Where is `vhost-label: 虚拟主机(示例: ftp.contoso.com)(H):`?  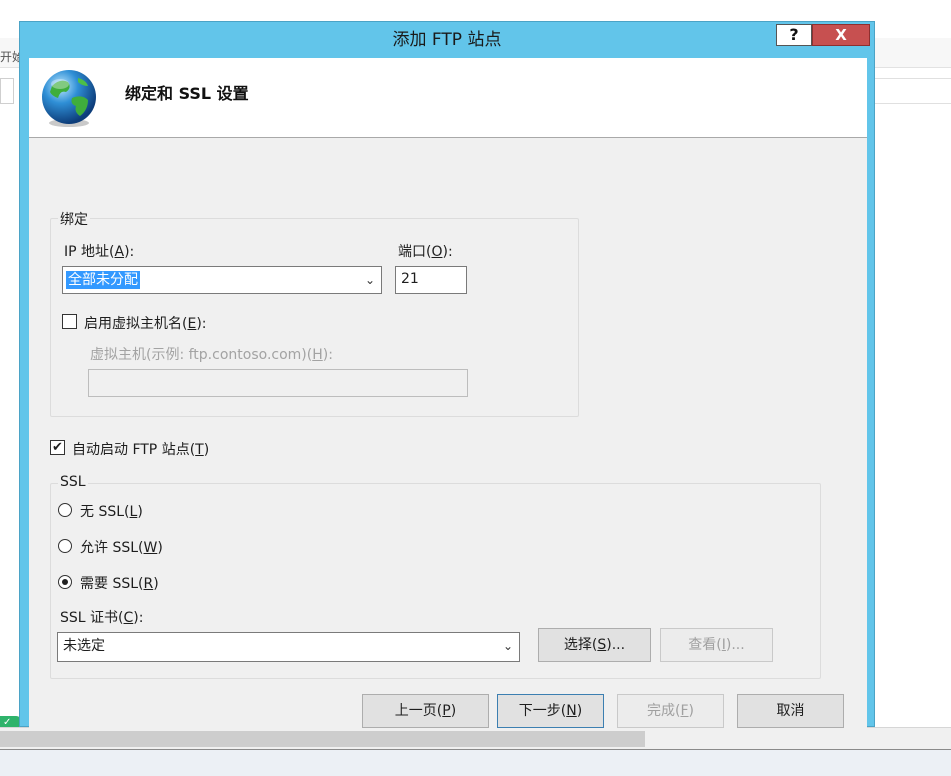 vhost-label: 虚拟主机(示例: ftp.contoso.com)(H): is located at coordinates (211, 355).